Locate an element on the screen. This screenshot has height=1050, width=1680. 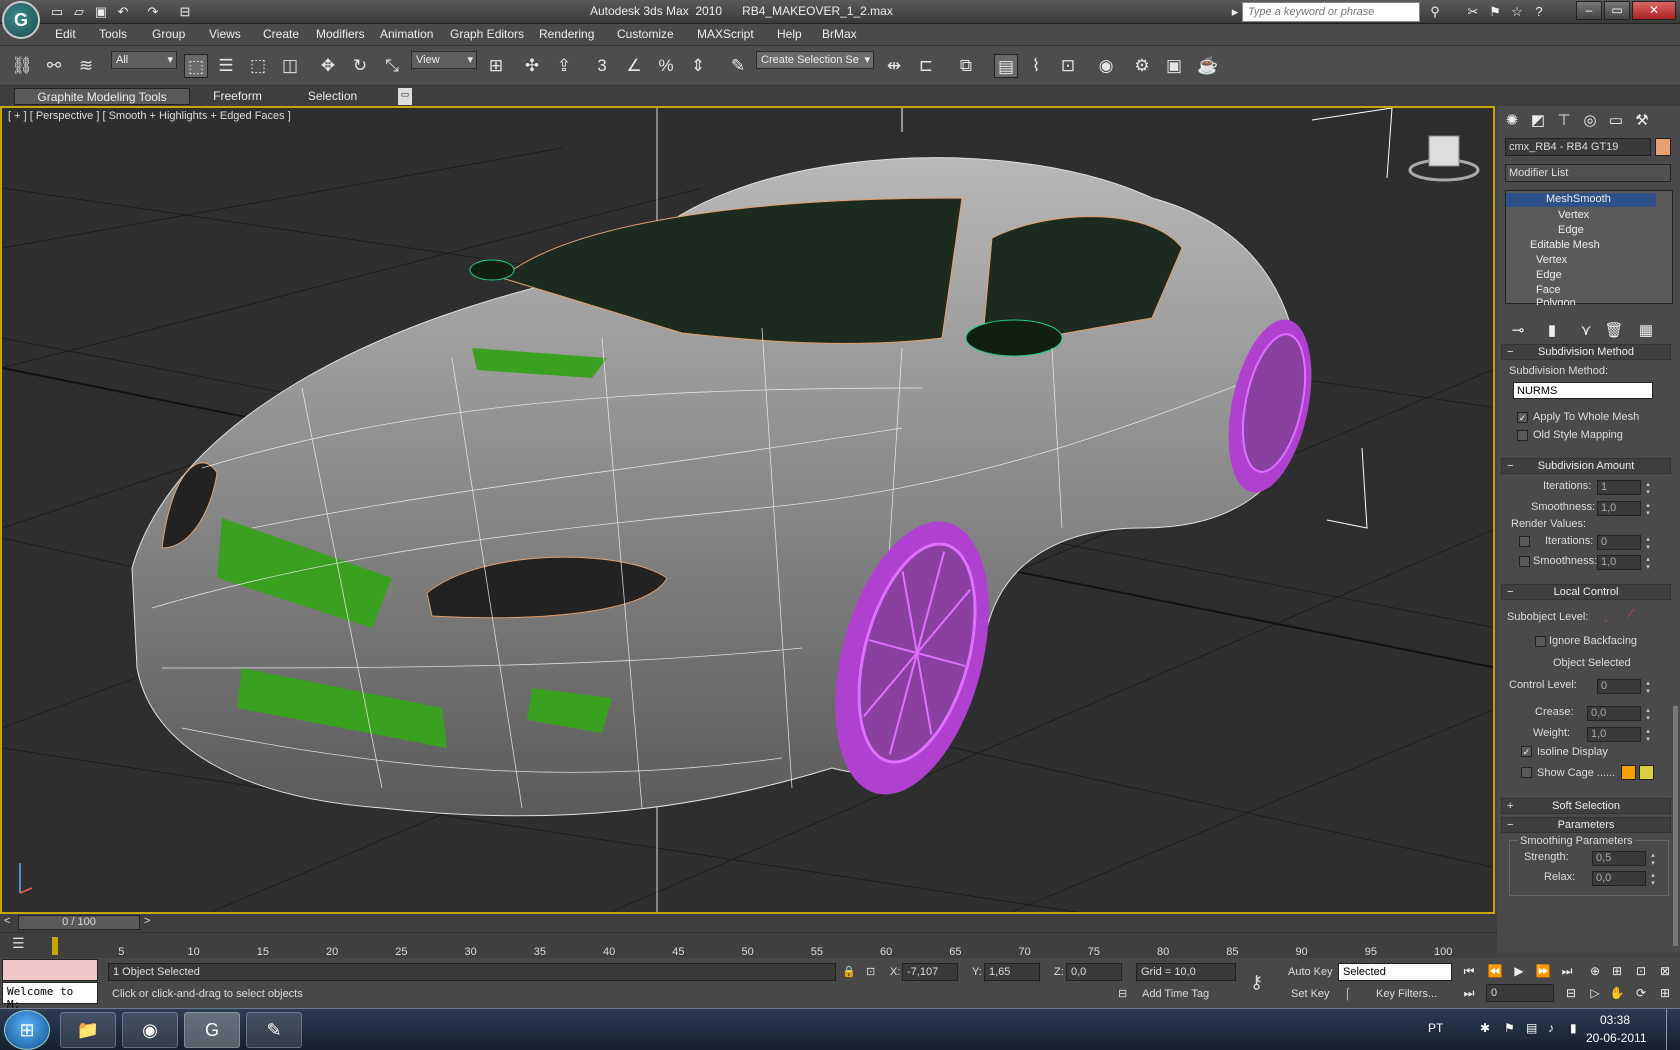
menu-animation: Animation is located at coordinates (406, 34).